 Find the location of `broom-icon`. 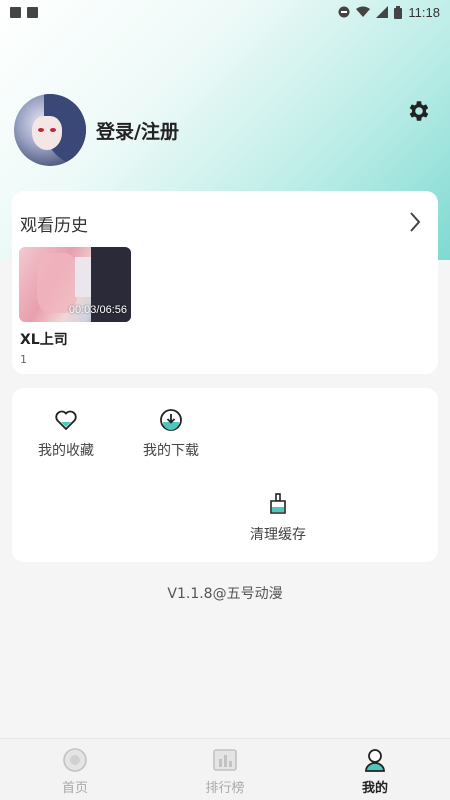

broom-icon is located at coordinates (278, 503).